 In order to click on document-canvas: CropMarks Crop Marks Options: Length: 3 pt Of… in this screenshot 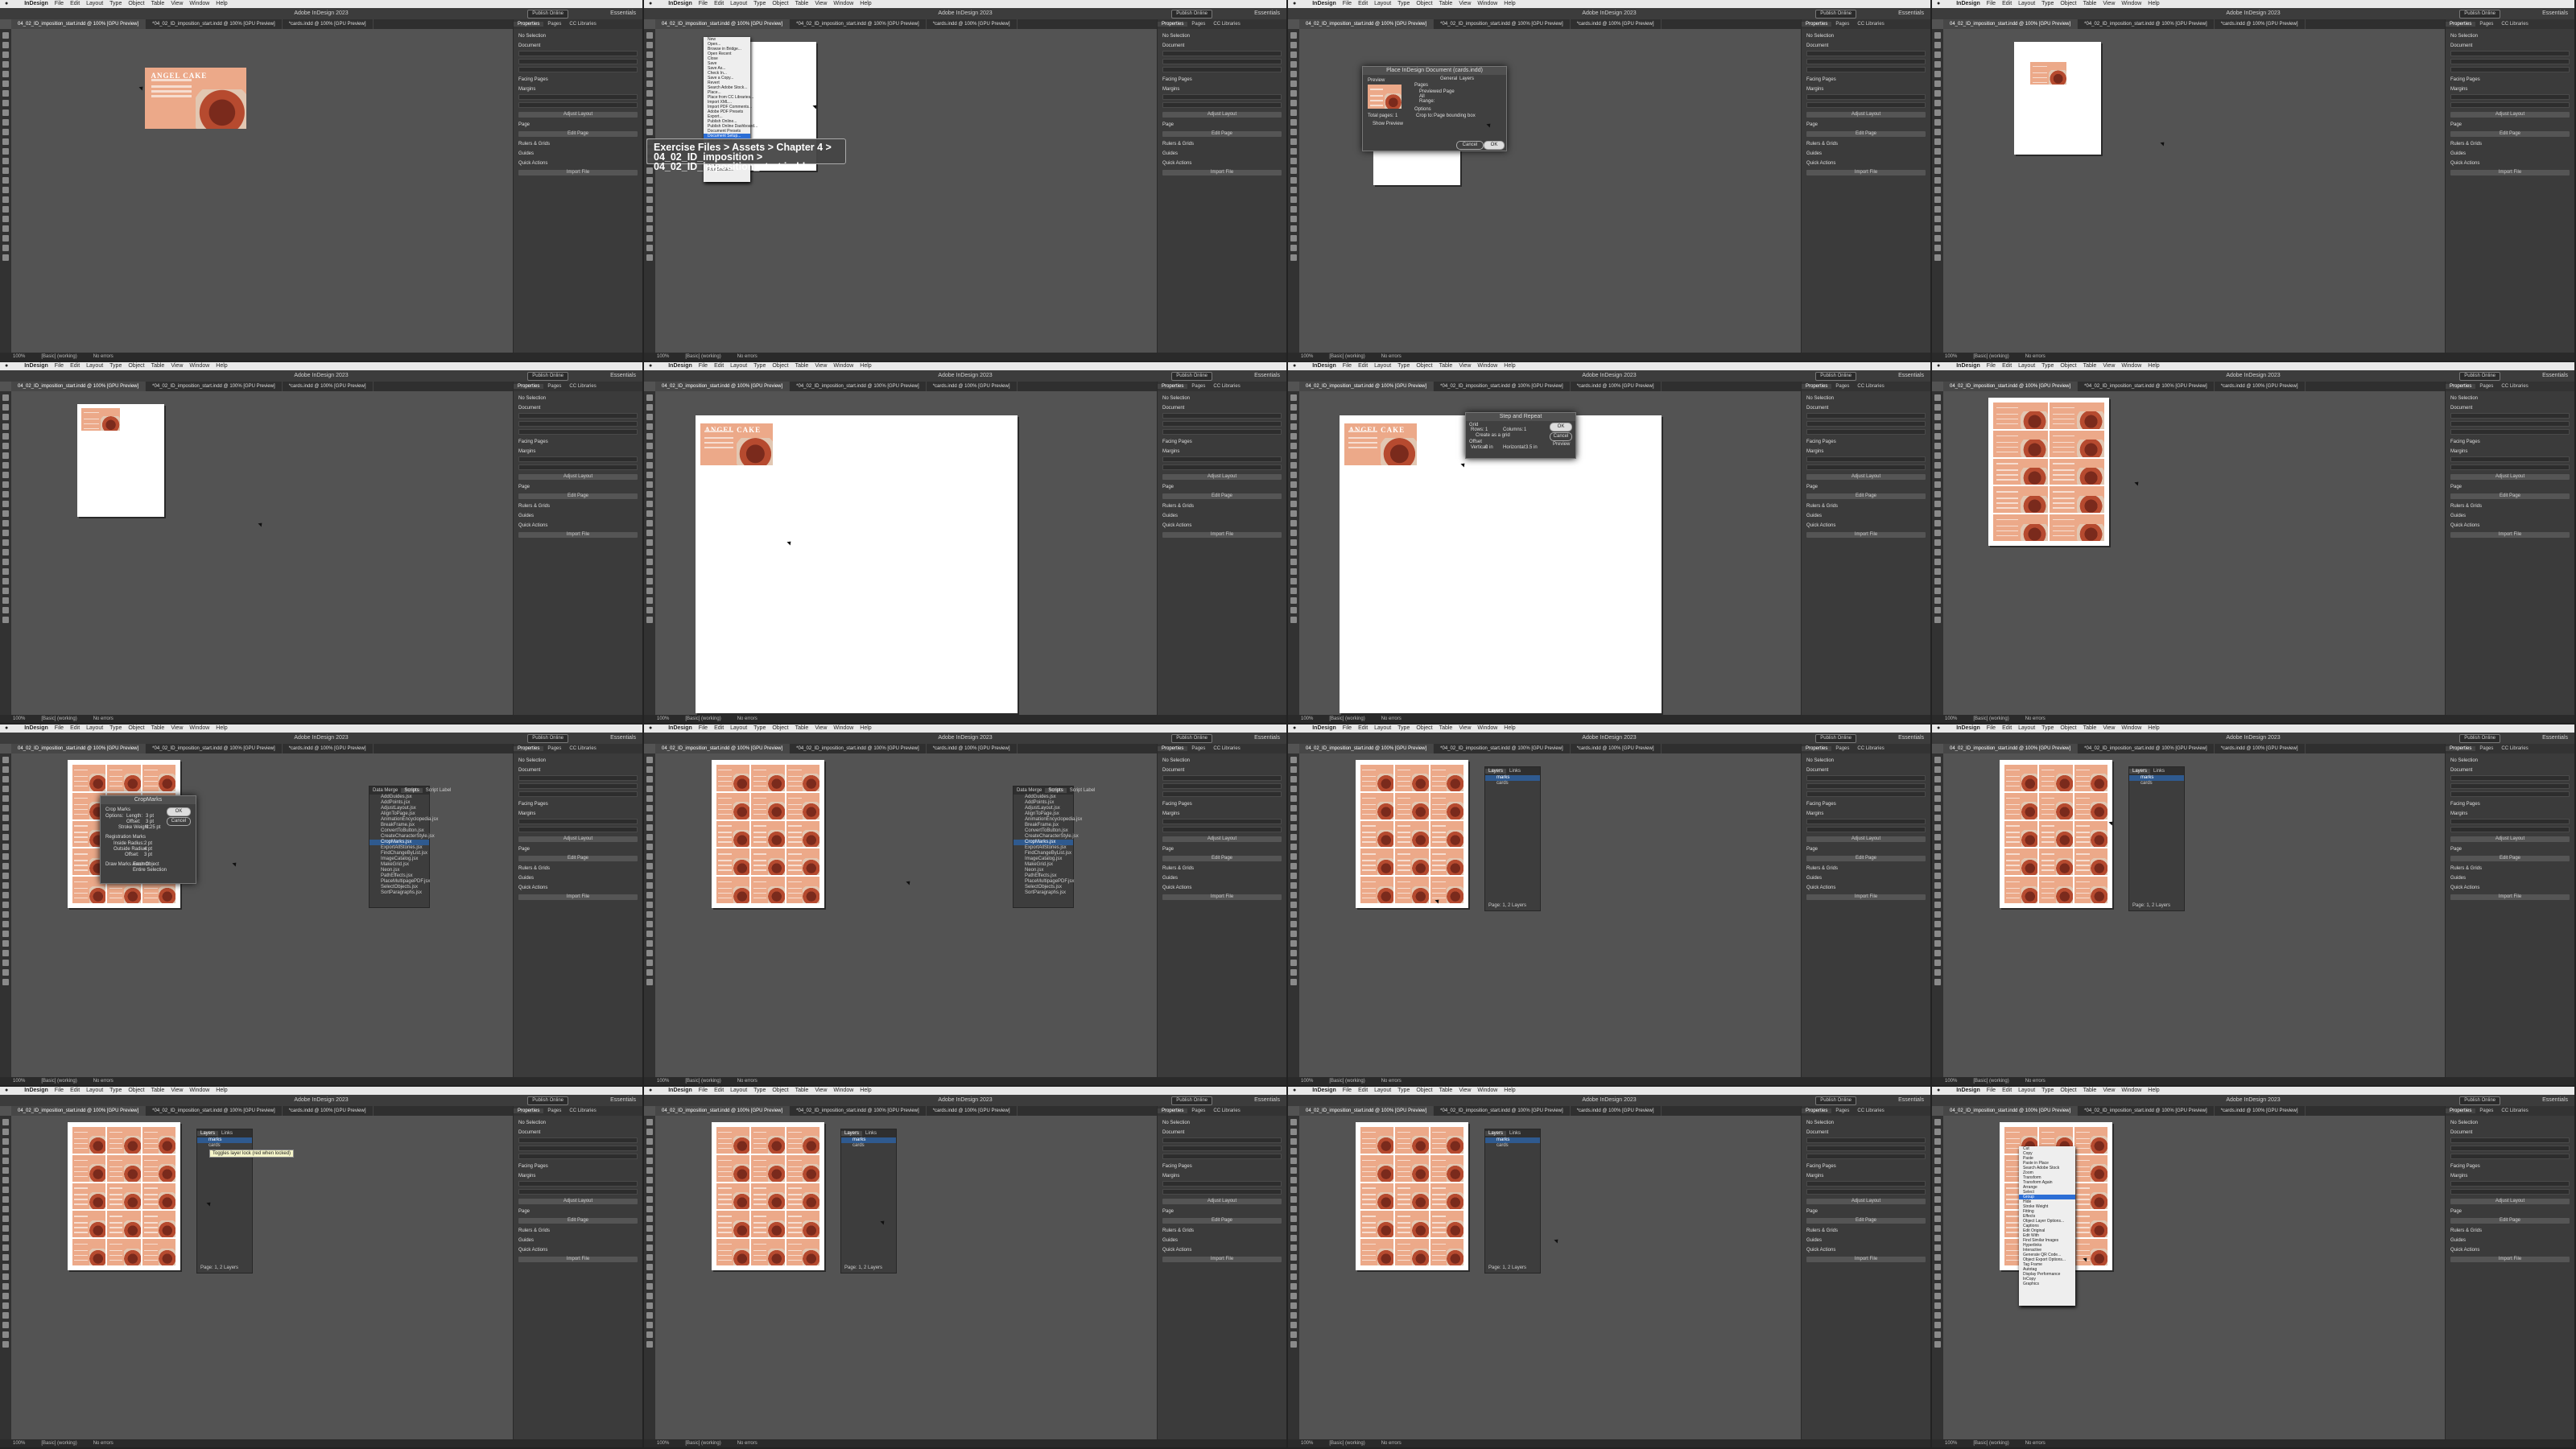, I will do `click(262, 915)`.